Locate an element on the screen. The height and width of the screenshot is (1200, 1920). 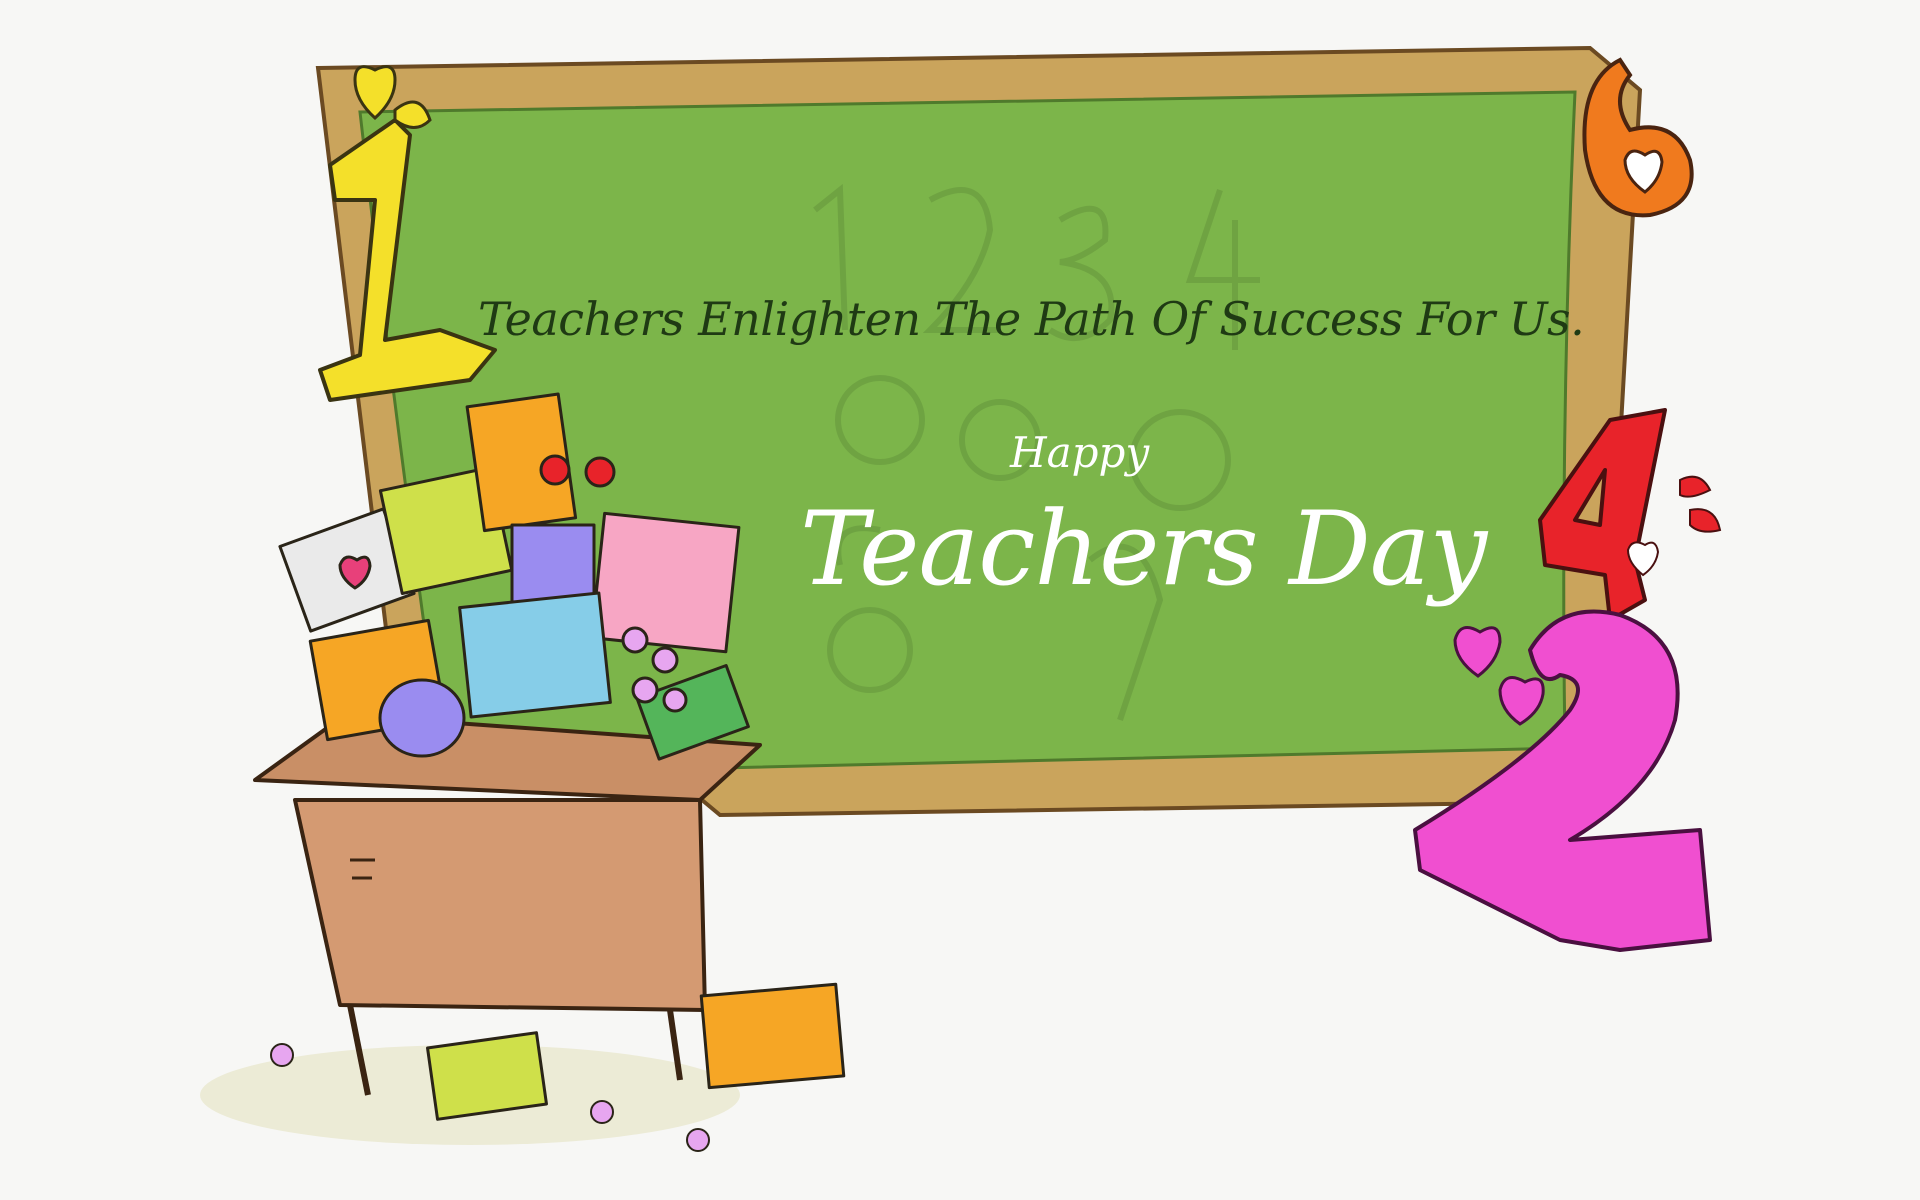
greeting-teachers-day-text: Teachers Day is located at coordinates (1143, 549).